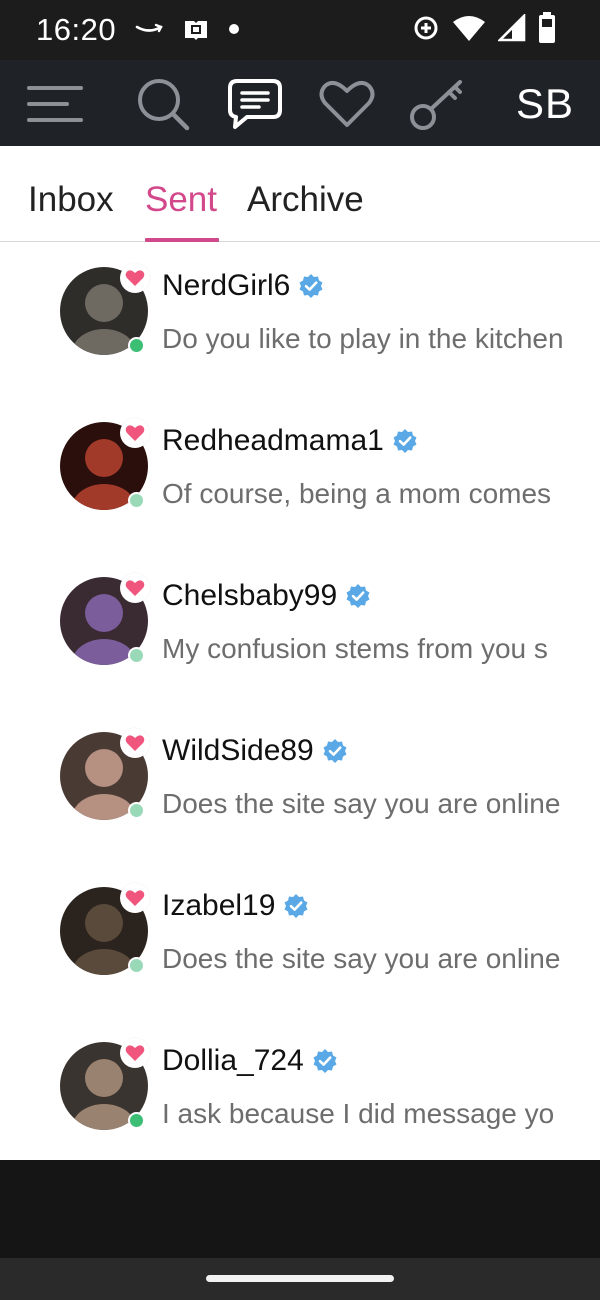  Describe the element at coordinates (71, 200) in the screenshot. I see `tab-inbox: Inbox` at that location.